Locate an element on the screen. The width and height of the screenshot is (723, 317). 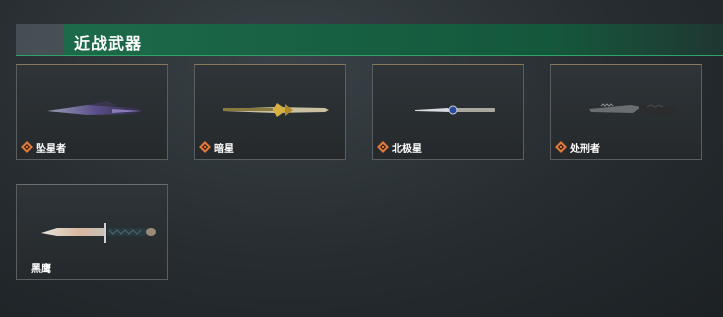
bowie-knife-image is located at coordinates (98, 233).